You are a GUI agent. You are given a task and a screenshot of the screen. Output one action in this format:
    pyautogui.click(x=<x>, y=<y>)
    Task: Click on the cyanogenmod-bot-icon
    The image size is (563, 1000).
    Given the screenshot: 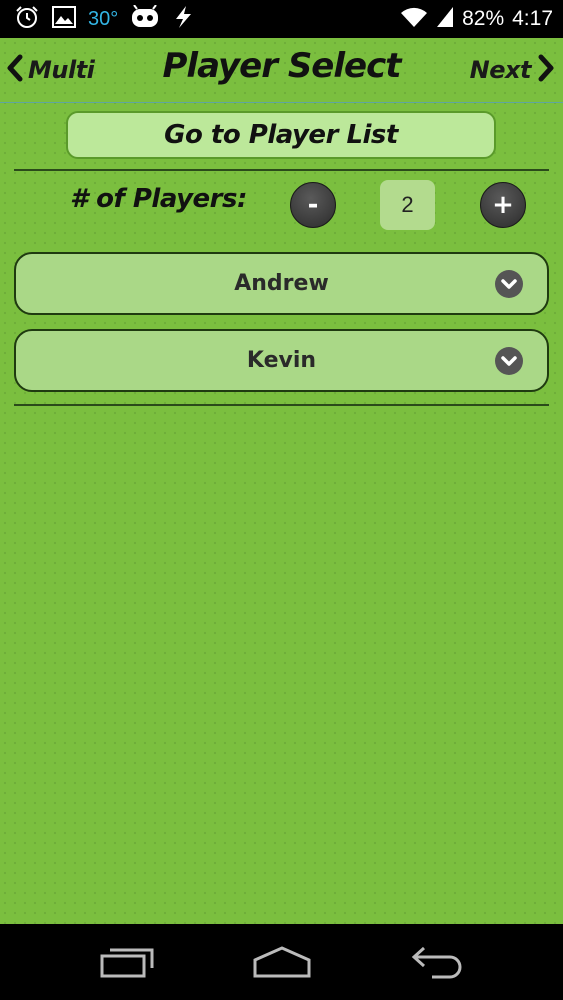 What is the action you would take?
    pyautogui.click(x=145, y=18)
    